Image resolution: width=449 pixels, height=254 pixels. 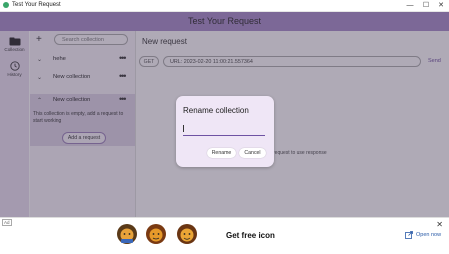 I want to click on open-now-link: Open now, so click(x=428, y=235).